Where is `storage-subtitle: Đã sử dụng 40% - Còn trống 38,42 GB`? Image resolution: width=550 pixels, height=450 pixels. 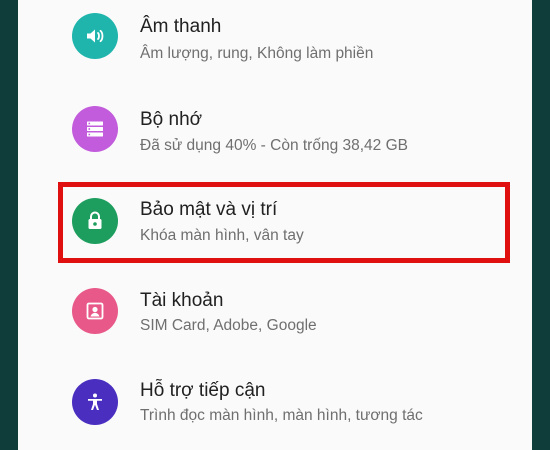 storage-subtitle: Đã sử dụng 40% - Còn trống 38,42 GB is located at coordinates (274, 145).